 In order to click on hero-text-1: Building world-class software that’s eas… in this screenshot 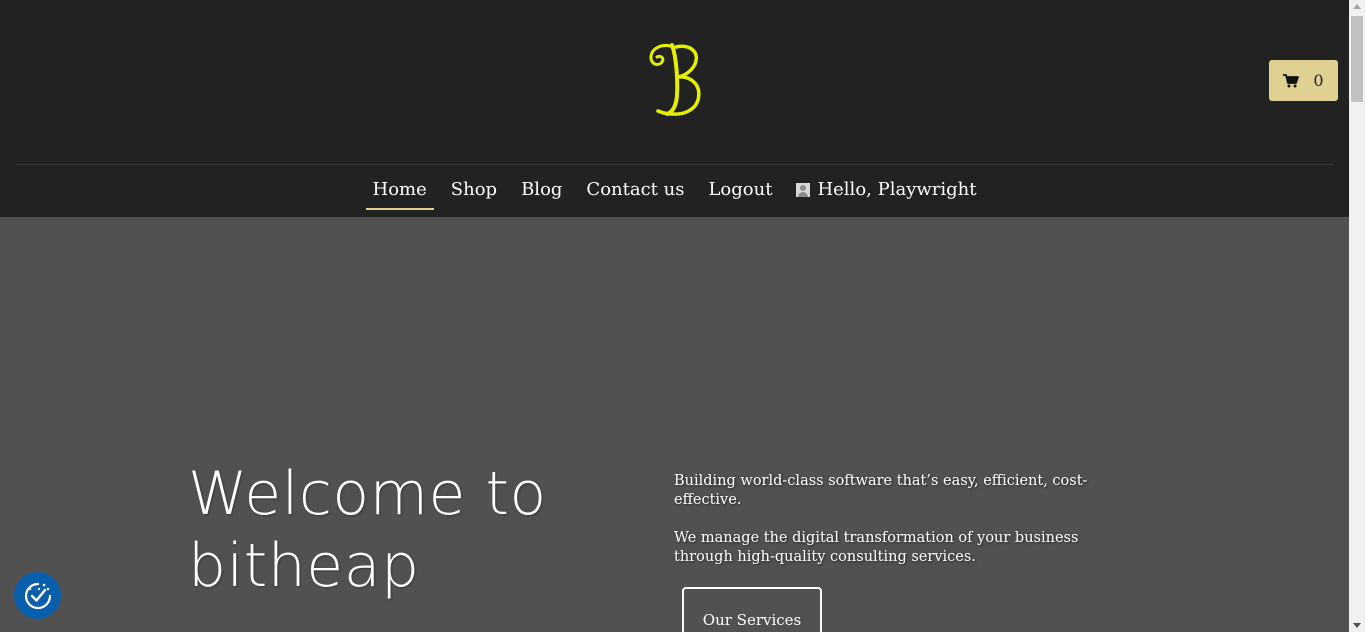, I will do `click(881, 490)`.